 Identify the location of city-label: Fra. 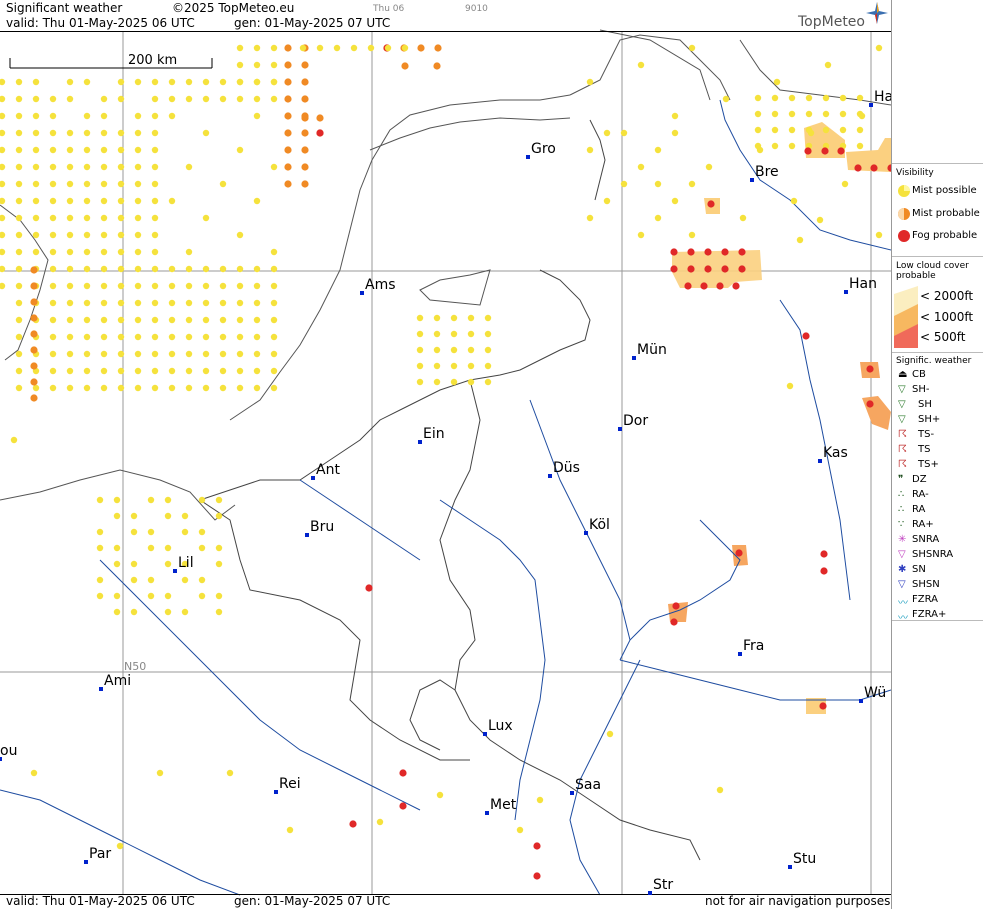
(754, 646).